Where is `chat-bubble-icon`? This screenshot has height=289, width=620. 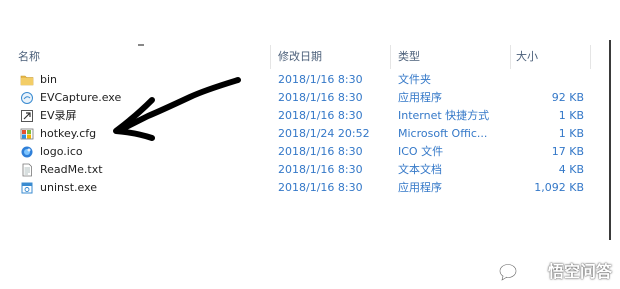
chat-bubble-icon is located at coordinates (508, 272).